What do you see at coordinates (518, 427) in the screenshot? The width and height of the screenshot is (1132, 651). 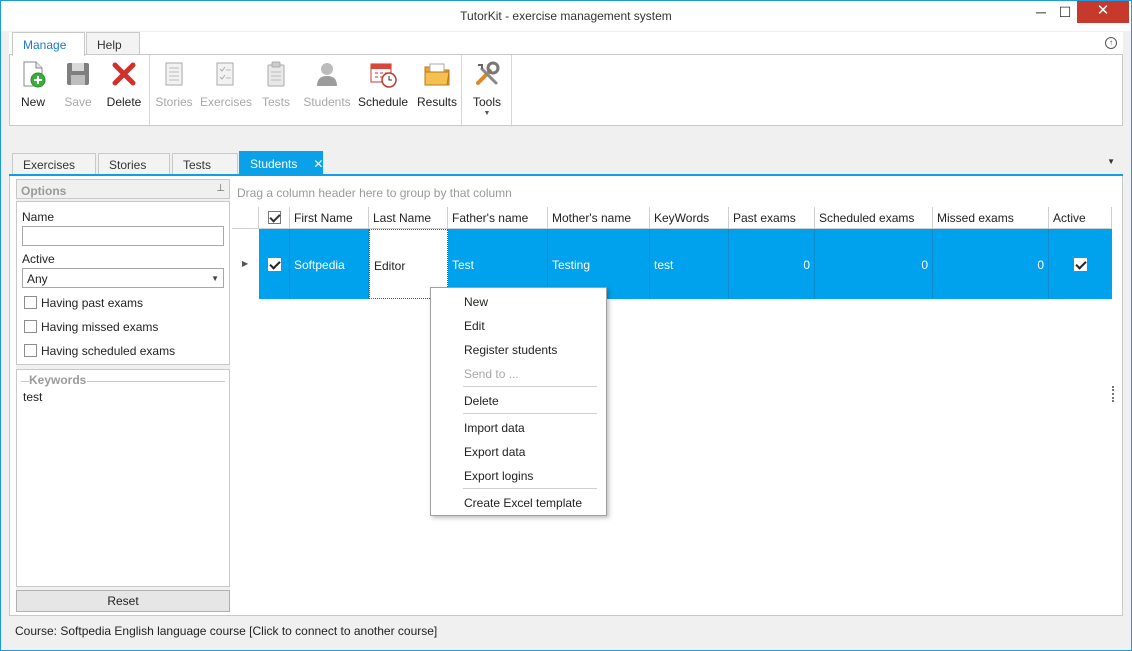 I see `menu-item-import-data: Import data` at bounding box center [518, 427].